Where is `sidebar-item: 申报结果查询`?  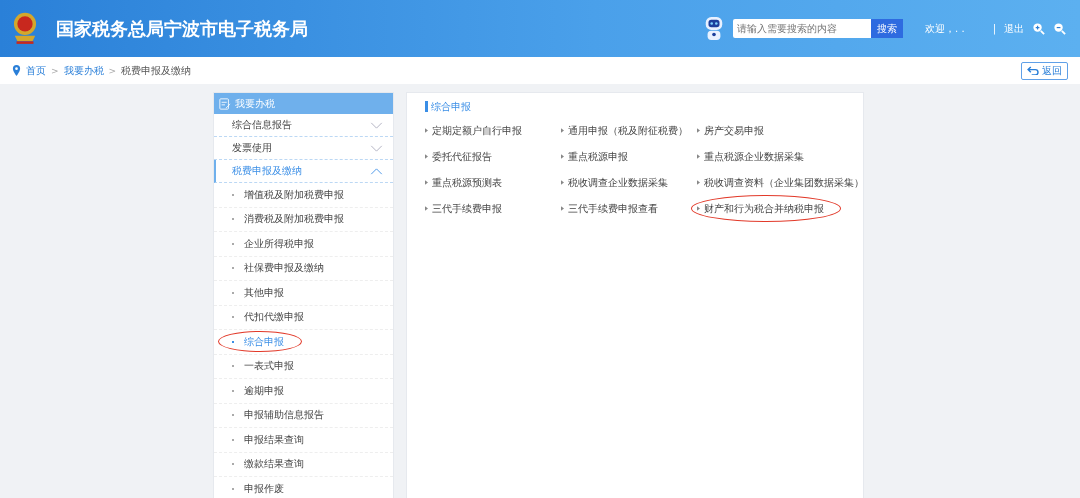
sidebar-item: 申报结果查询 is located at coordinates (303, 440).